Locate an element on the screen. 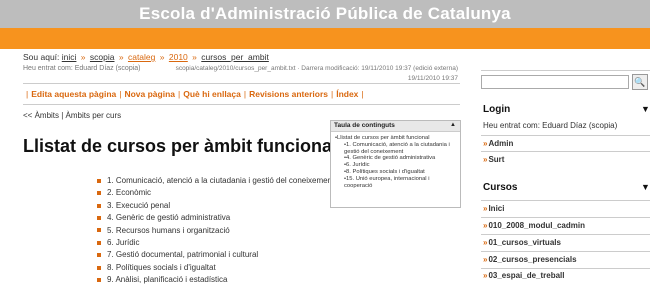 Image resolution: width=650 pixels, height=287 pixels. sidebar-item-cursos-virtuals: »01_cursos_virtuals is located at coordinates (522, 242).